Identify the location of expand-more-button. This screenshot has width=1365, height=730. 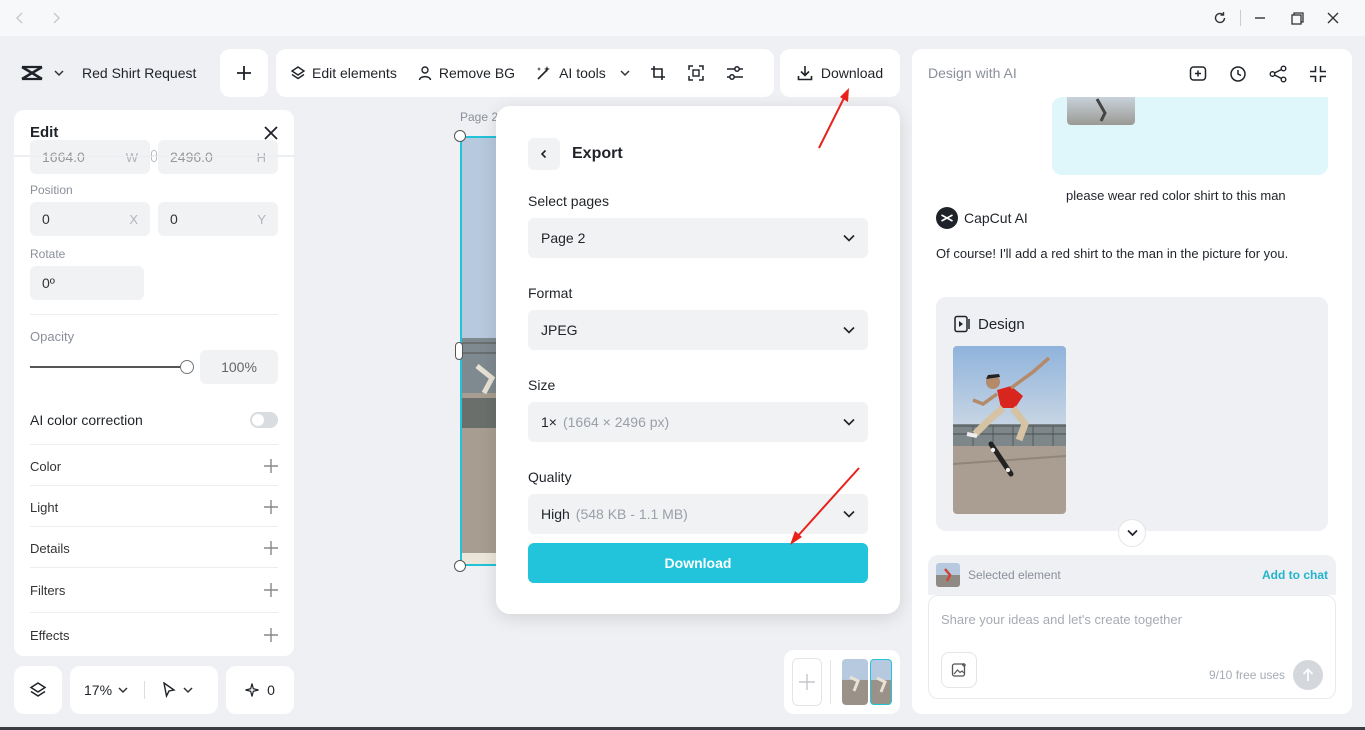
(1132, 533).